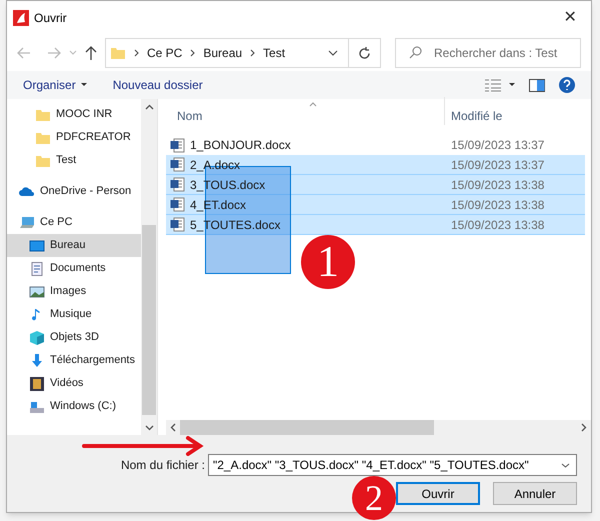 The image size is (600, 521). Describe the element at coordinates (570, 18) in the screenshot. I see `close-button: ✕` at that location.